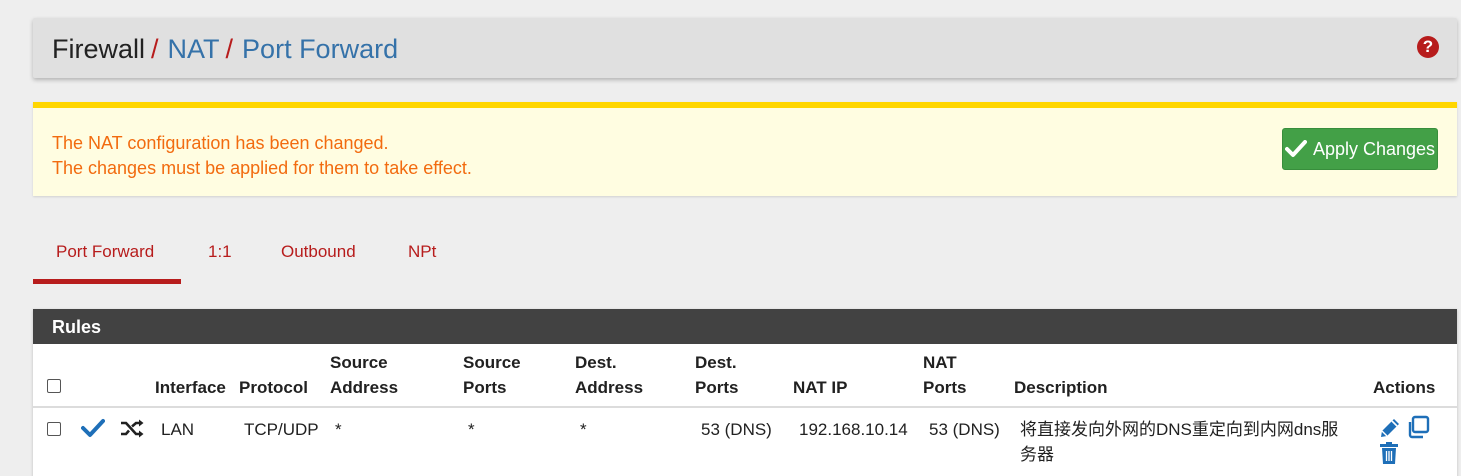 The height and width of the screenshot is (476, 1461). Describe the element at coordinates (107, 263) in the screenshot. I see `tab-port-forward: Port Forward` at that location.